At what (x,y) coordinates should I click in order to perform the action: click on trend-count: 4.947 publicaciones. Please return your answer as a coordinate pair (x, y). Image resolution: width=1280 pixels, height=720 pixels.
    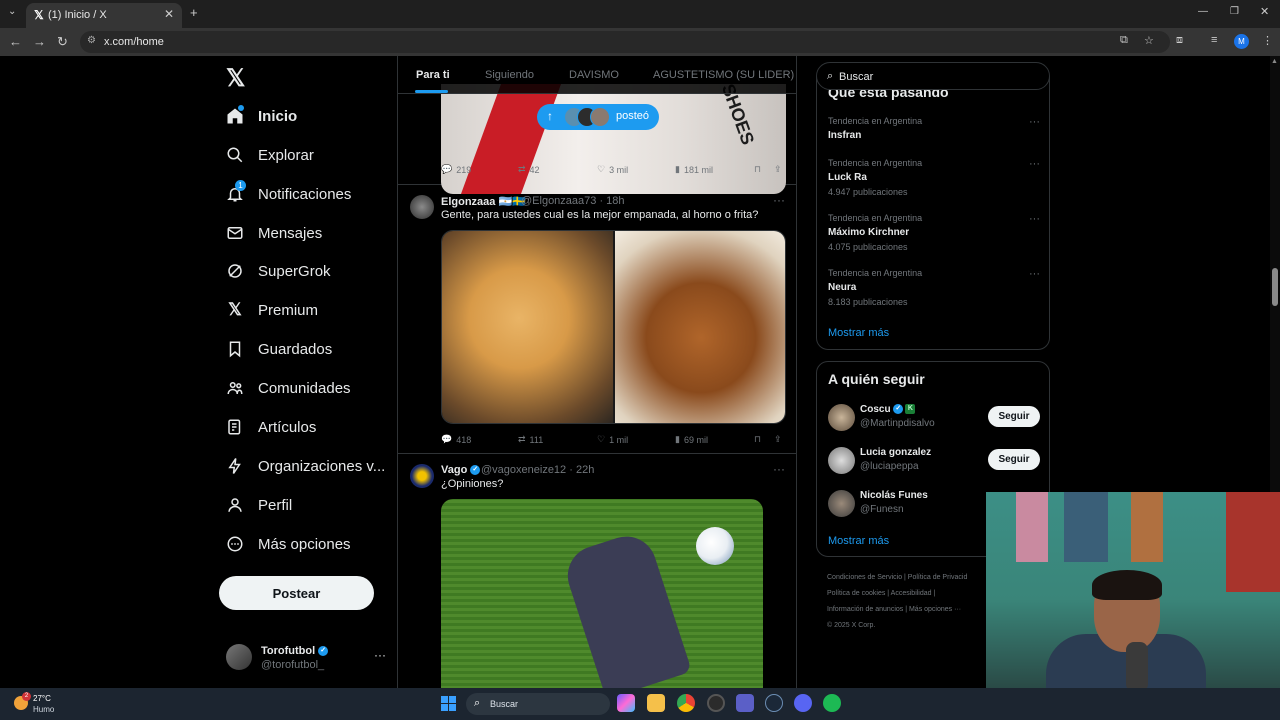
    Looking at the image, I should click on (868, 192).